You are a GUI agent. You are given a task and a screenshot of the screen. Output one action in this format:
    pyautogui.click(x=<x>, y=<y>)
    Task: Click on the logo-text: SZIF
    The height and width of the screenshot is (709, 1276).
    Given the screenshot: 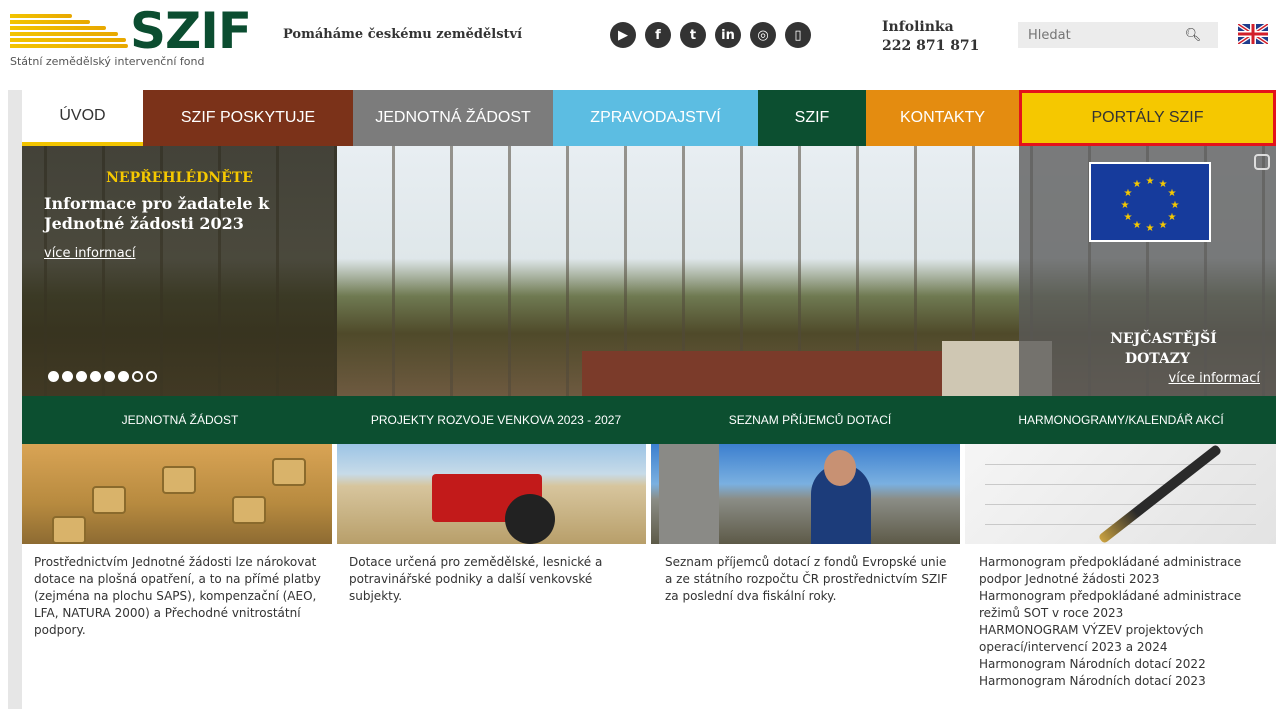 What is the action you would take?
    pyautogui.click(x=191, y=31)
    